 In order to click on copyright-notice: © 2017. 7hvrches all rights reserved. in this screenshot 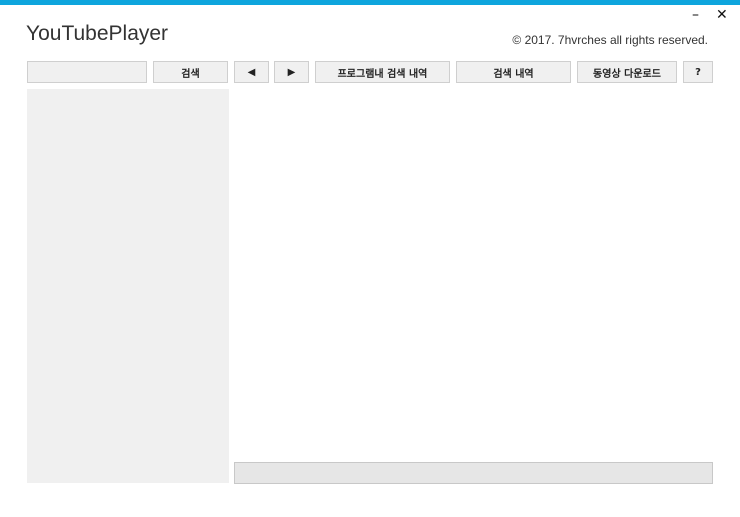, I will do `click(610, 40)`.